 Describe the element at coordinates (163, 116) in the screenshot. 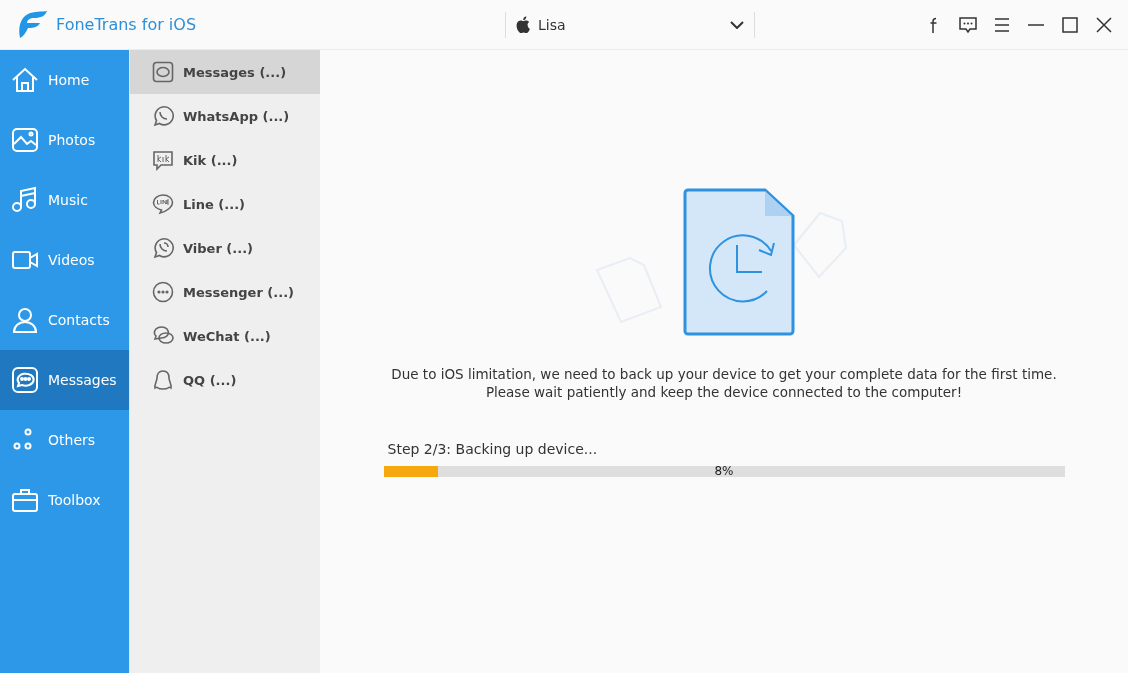

I see `whatsapp-icon` at that location.